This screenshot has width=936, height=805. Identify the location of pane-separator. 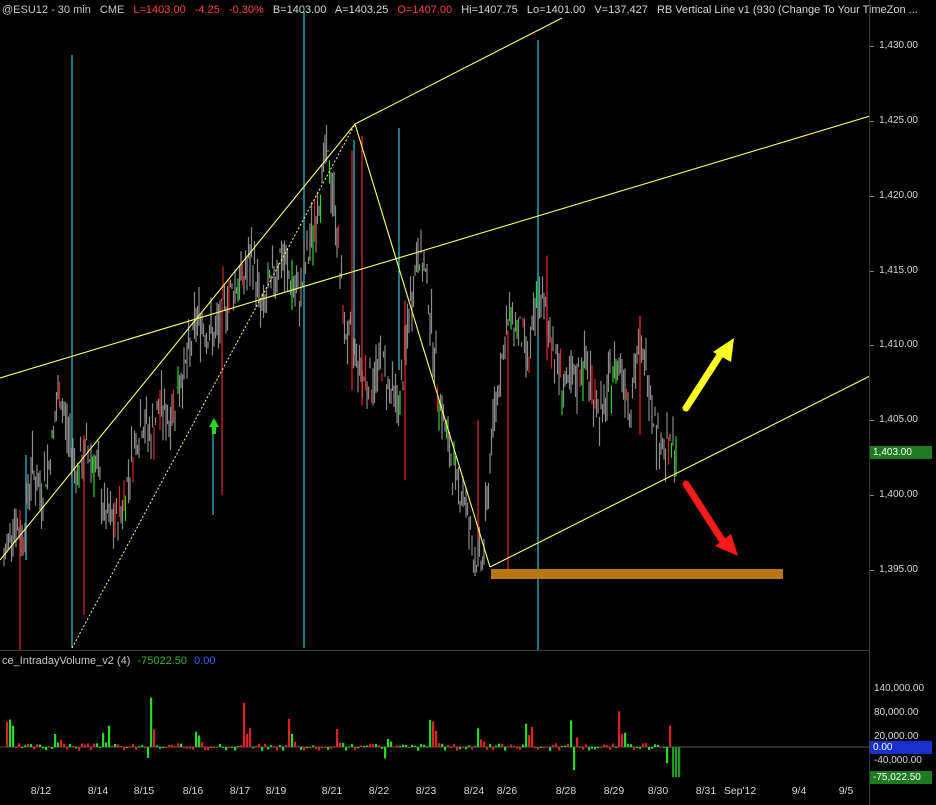
(435, 650).